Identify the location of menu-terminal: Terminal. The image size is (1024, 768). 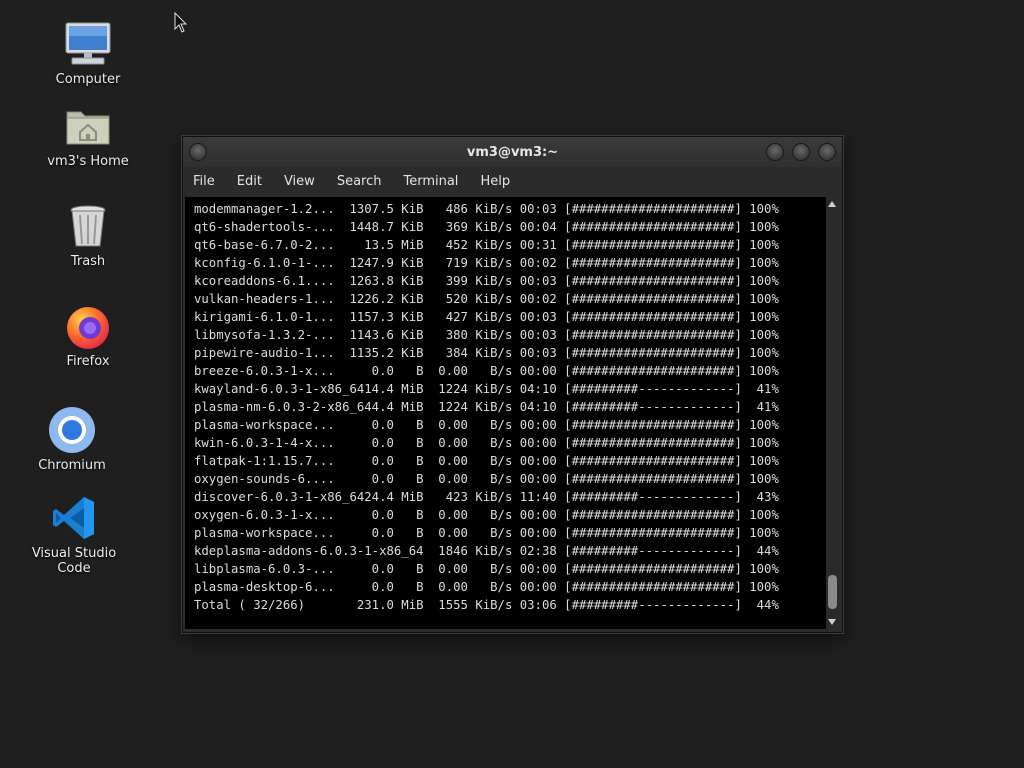
(430, 181).